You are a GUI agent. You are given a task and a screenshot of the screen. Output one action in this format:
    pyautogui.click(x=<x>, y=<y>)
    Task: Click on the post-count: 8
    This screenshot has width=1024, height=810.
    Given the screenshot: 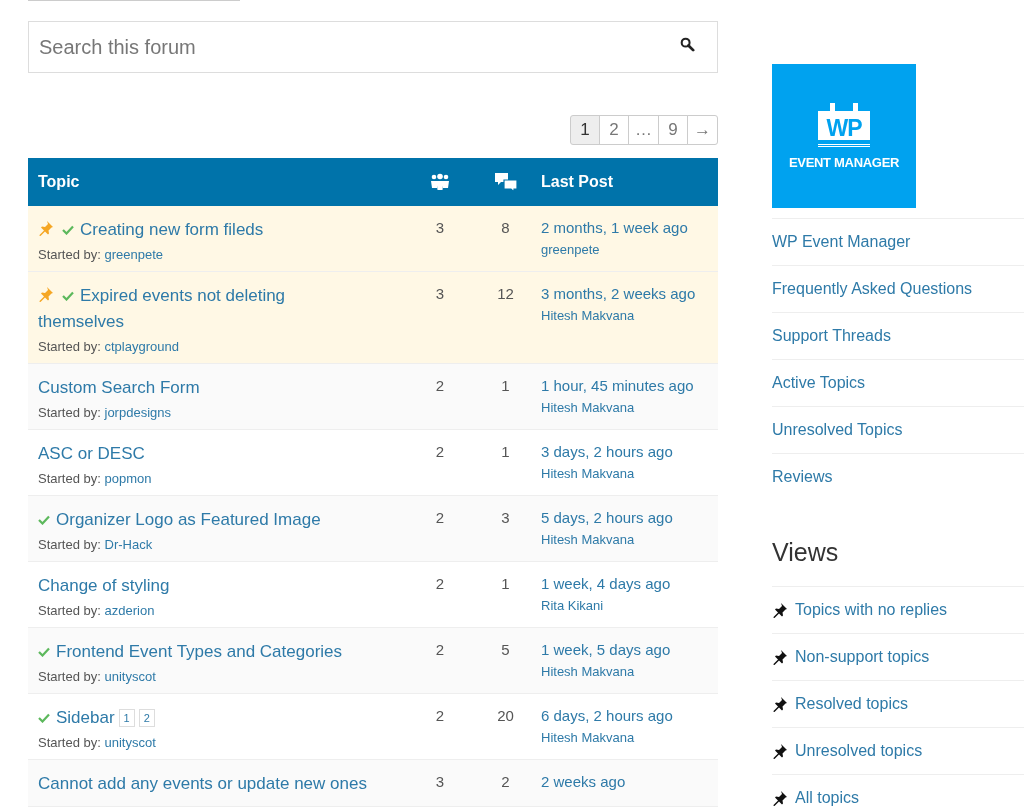 What is the action you would take?
    pyautogui.click(x=505, y=228)
    